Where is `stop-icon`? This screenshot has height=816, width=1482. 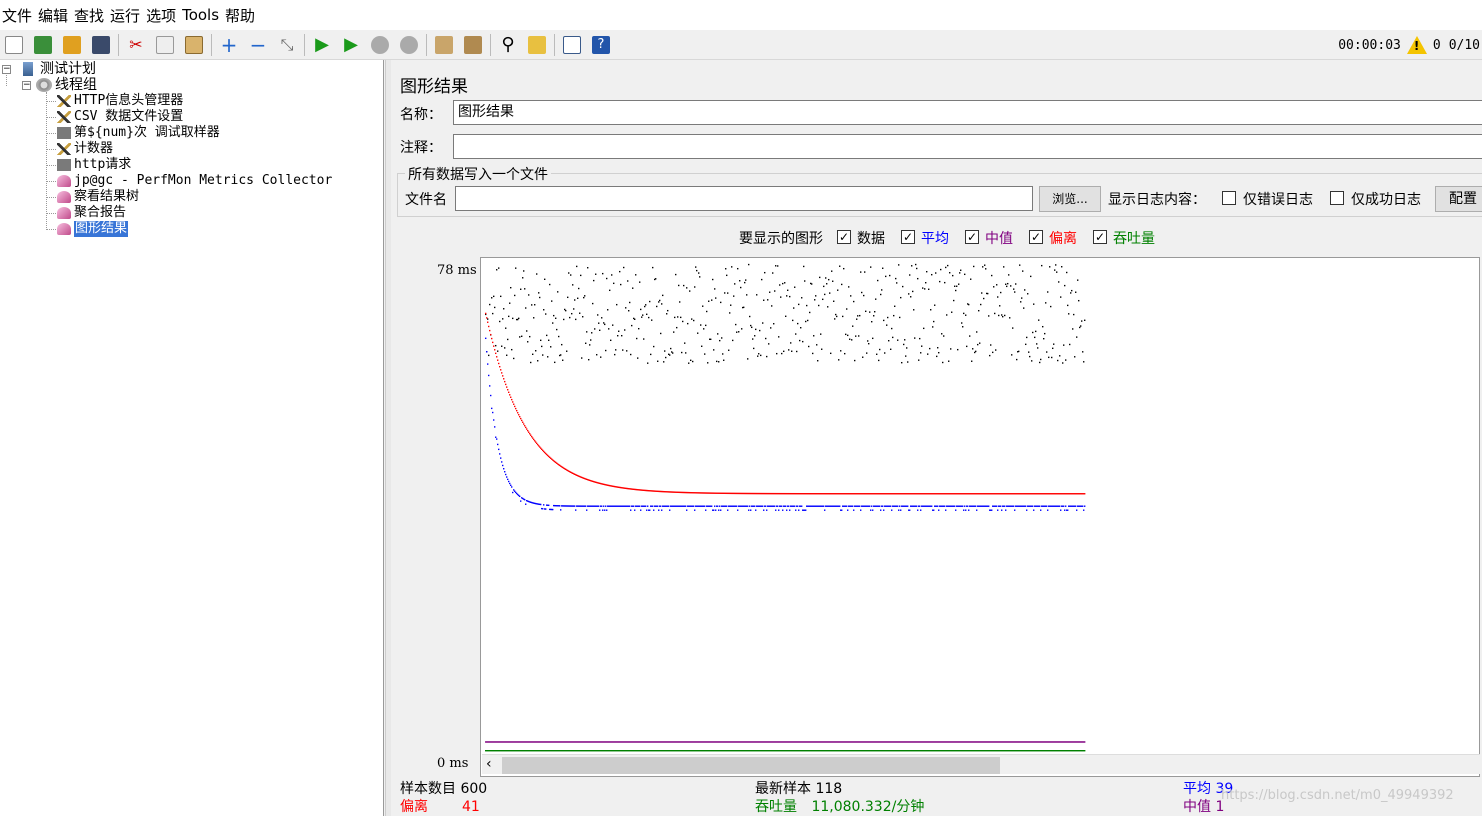
stop-icon is located at coordinates (380, 45).